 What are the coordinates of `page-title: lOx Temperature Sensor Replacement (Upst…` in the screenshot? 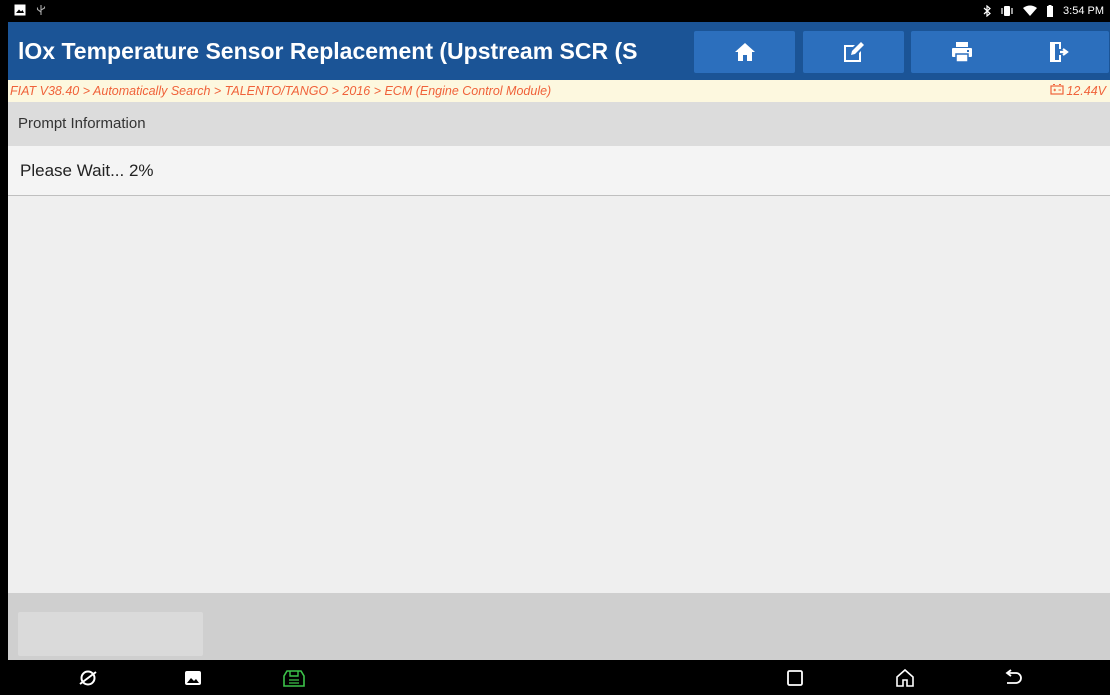 It's located at (328, 51).